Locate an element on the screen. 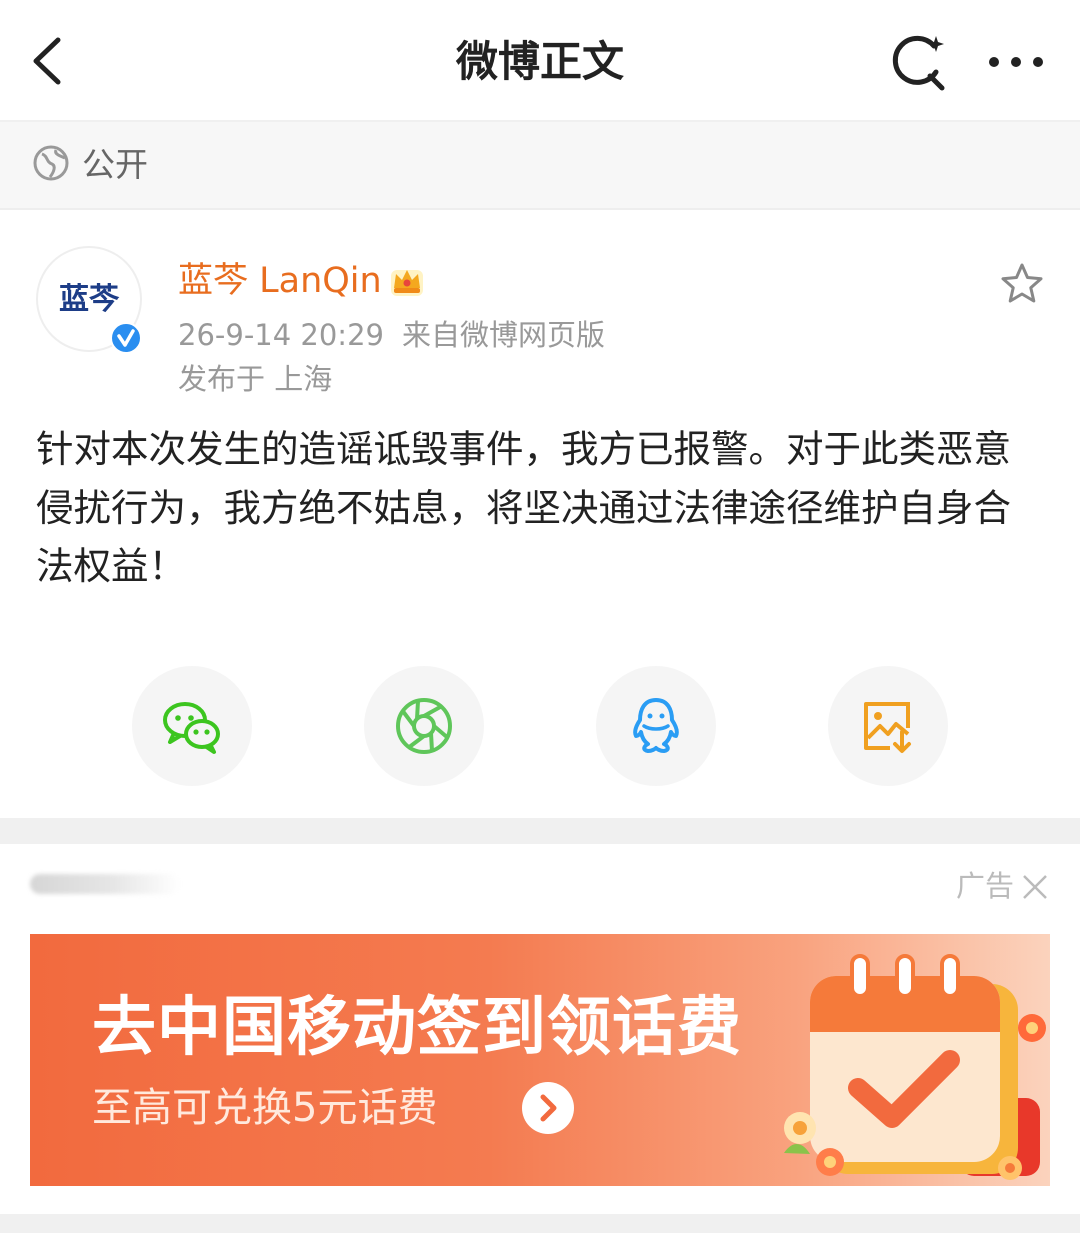 This screenshot has height=1233, width=1080. arrow-right-circle-icon is located at coordinates (548, 1108).